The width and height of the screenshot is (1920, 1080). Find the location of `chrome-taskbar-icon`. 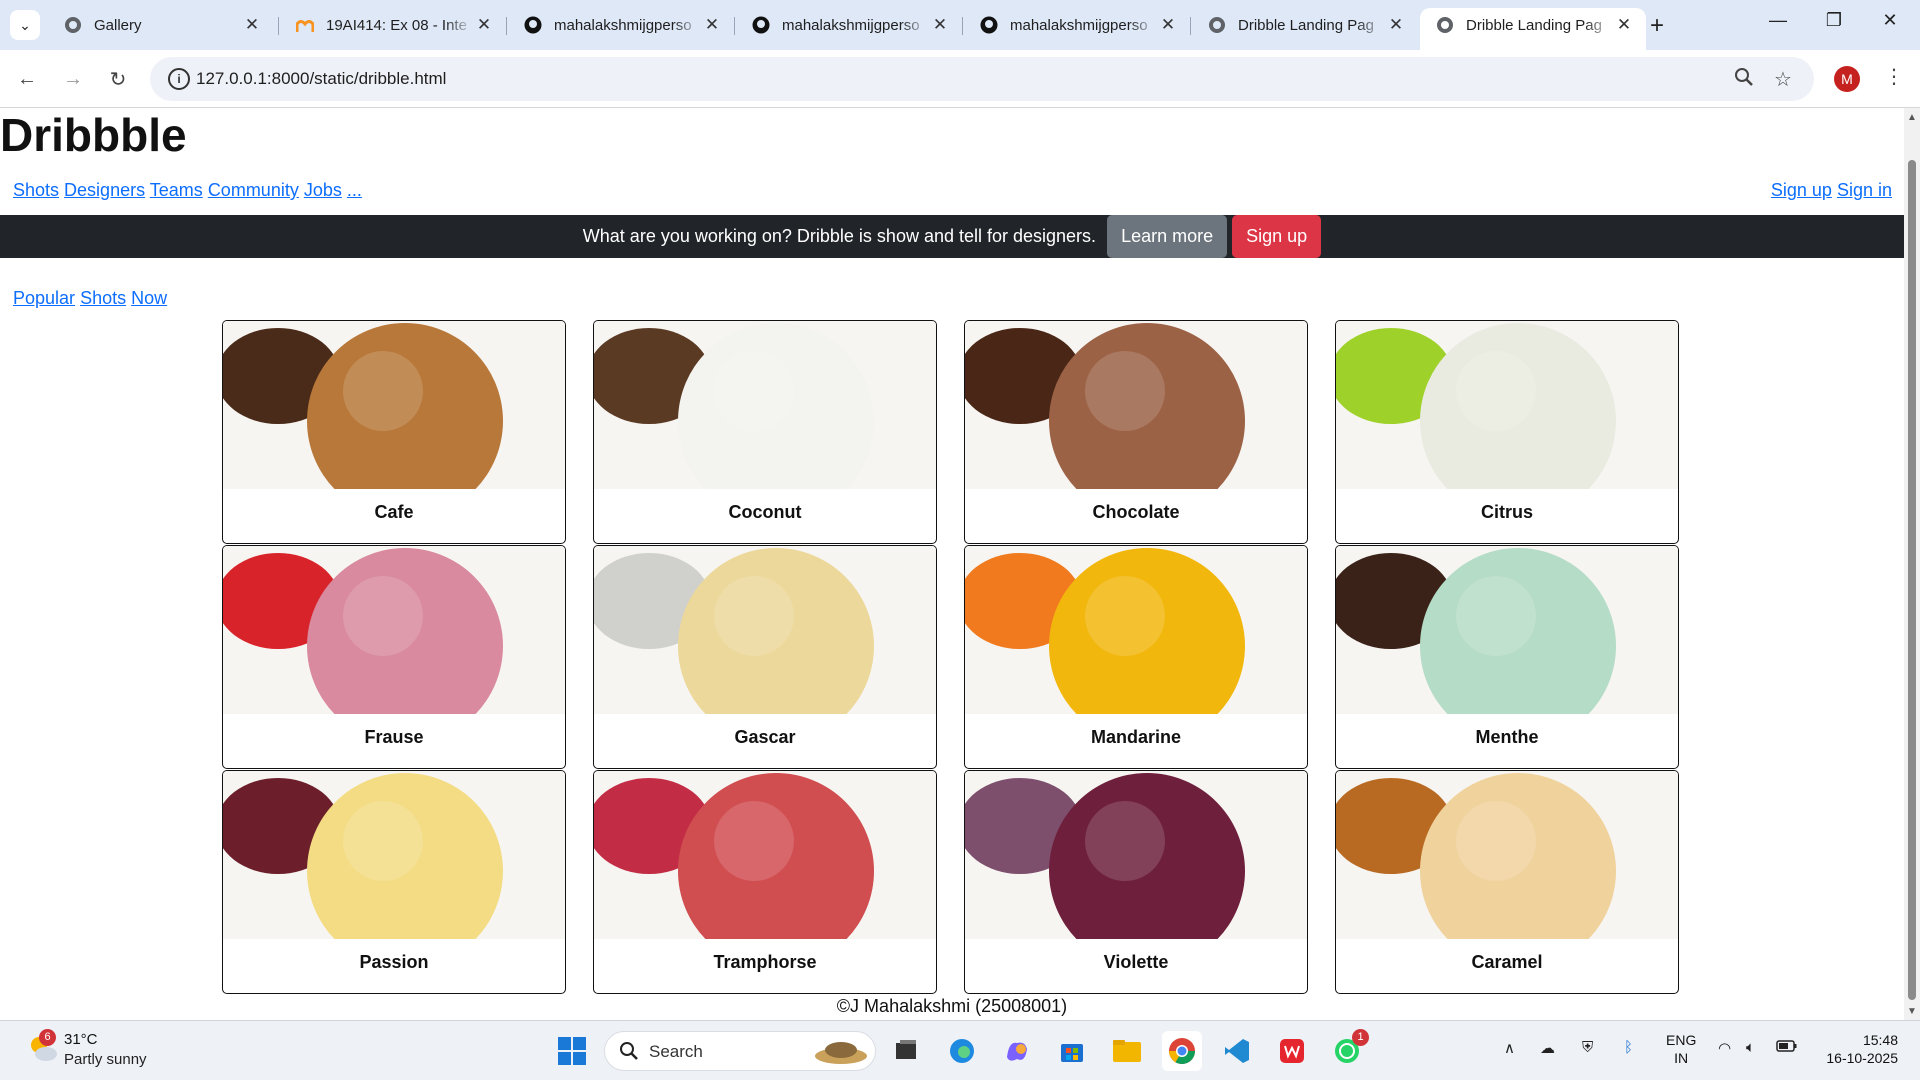

chrome-taskbar-icon is located at coordinates (1182, 1051).